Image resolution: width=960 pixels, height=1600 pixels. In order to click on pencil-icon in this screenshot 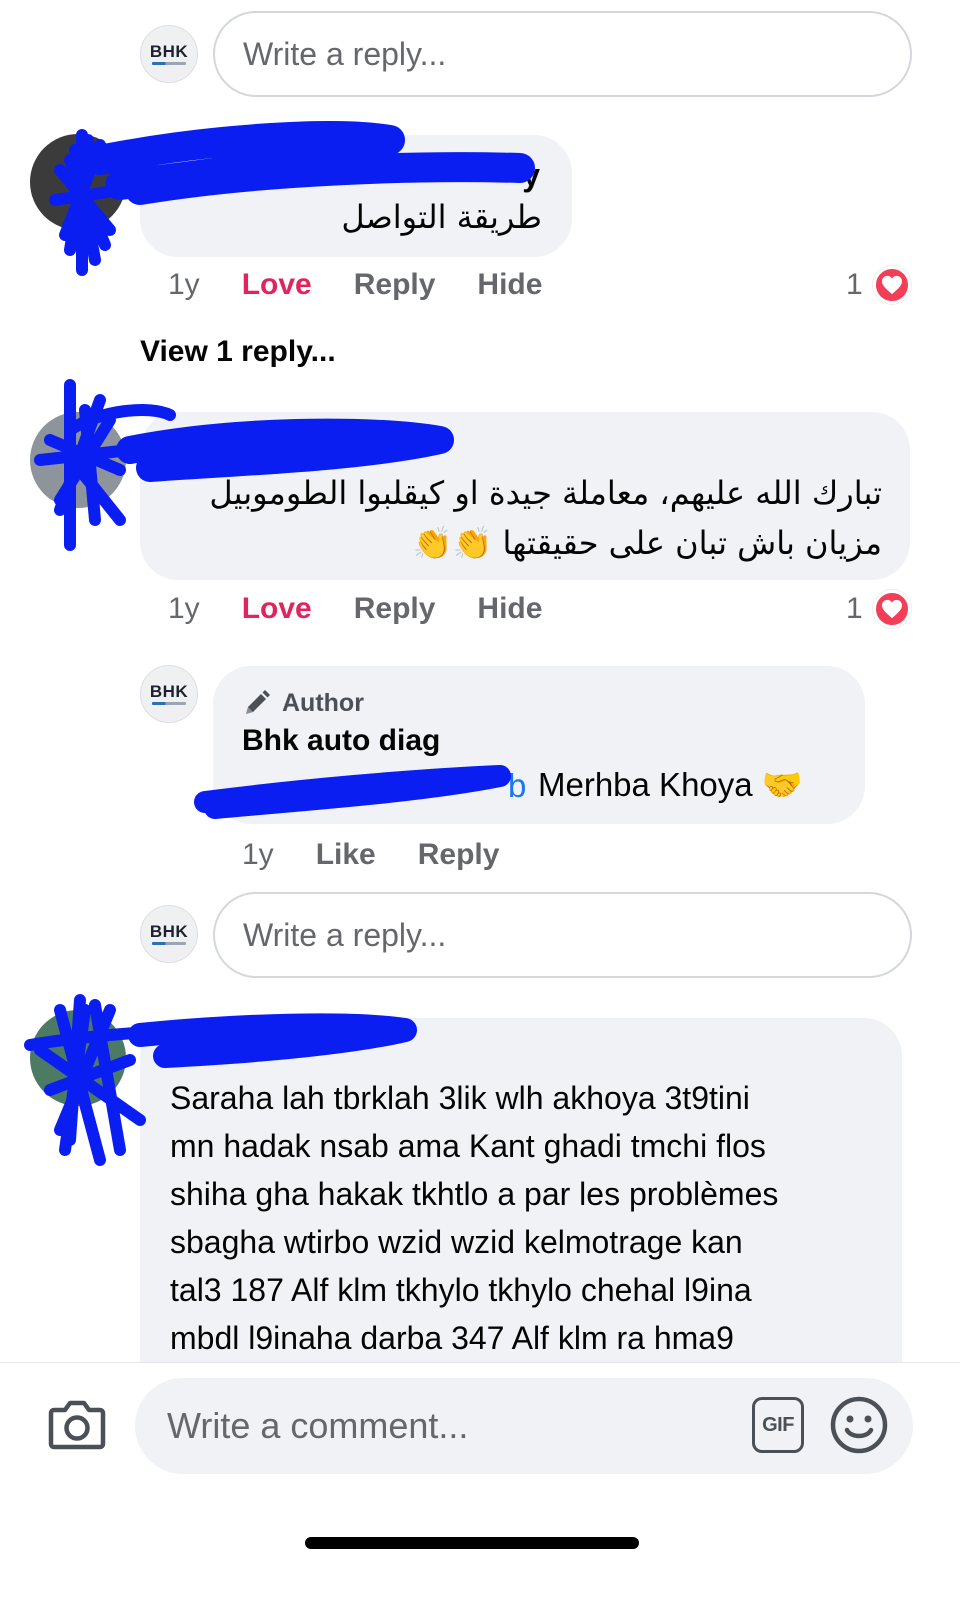, I will do `click(258, 702)`.